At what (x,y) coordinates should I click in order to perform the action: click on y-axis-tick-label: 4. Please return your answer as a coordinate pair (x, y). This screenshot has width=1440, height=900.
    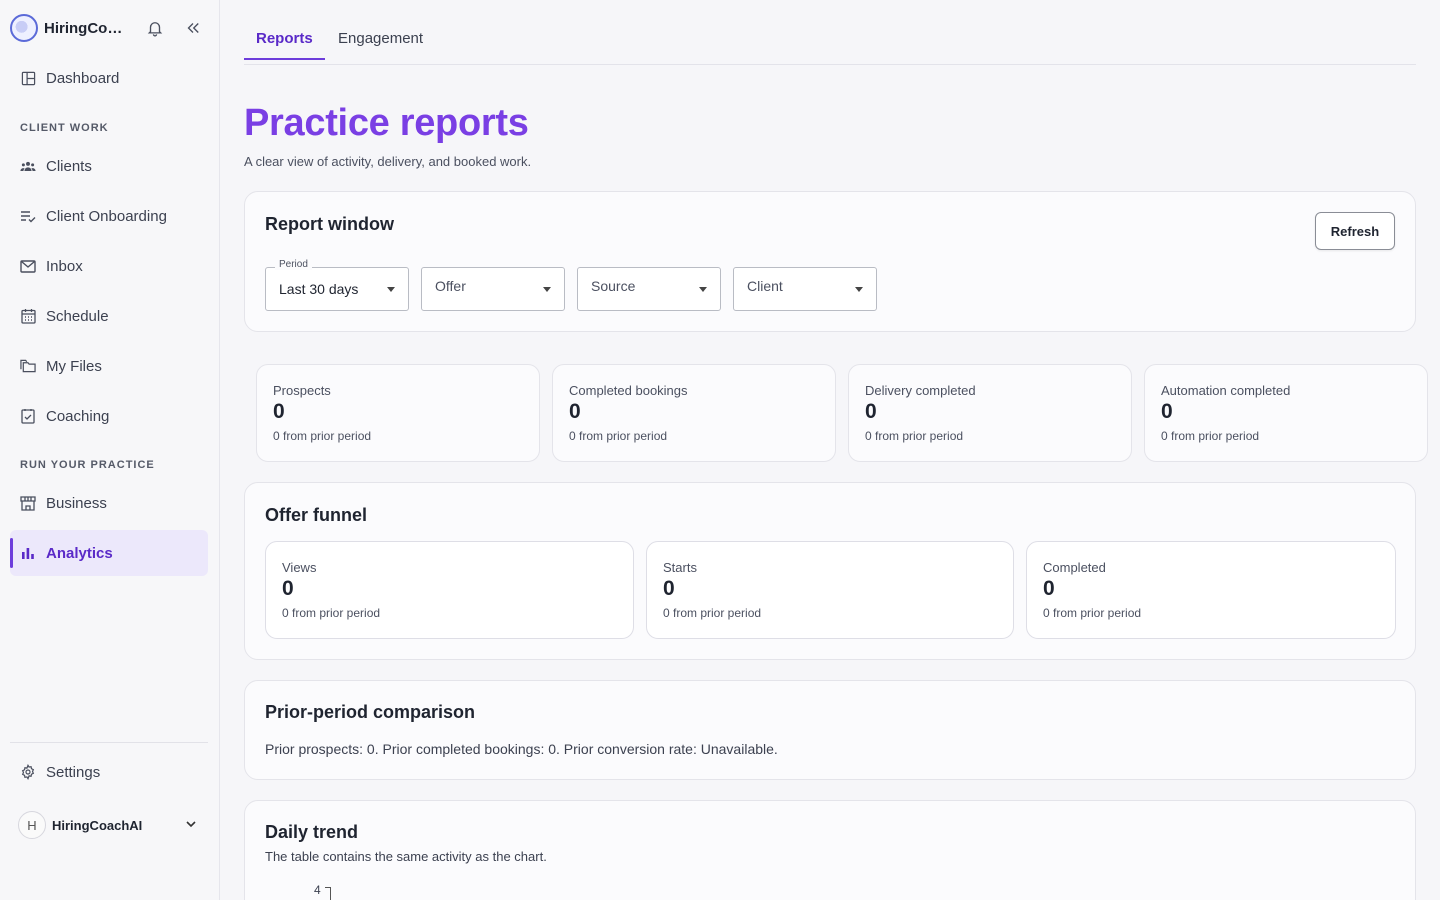
    Looking at the image, I should click on (317, 890).